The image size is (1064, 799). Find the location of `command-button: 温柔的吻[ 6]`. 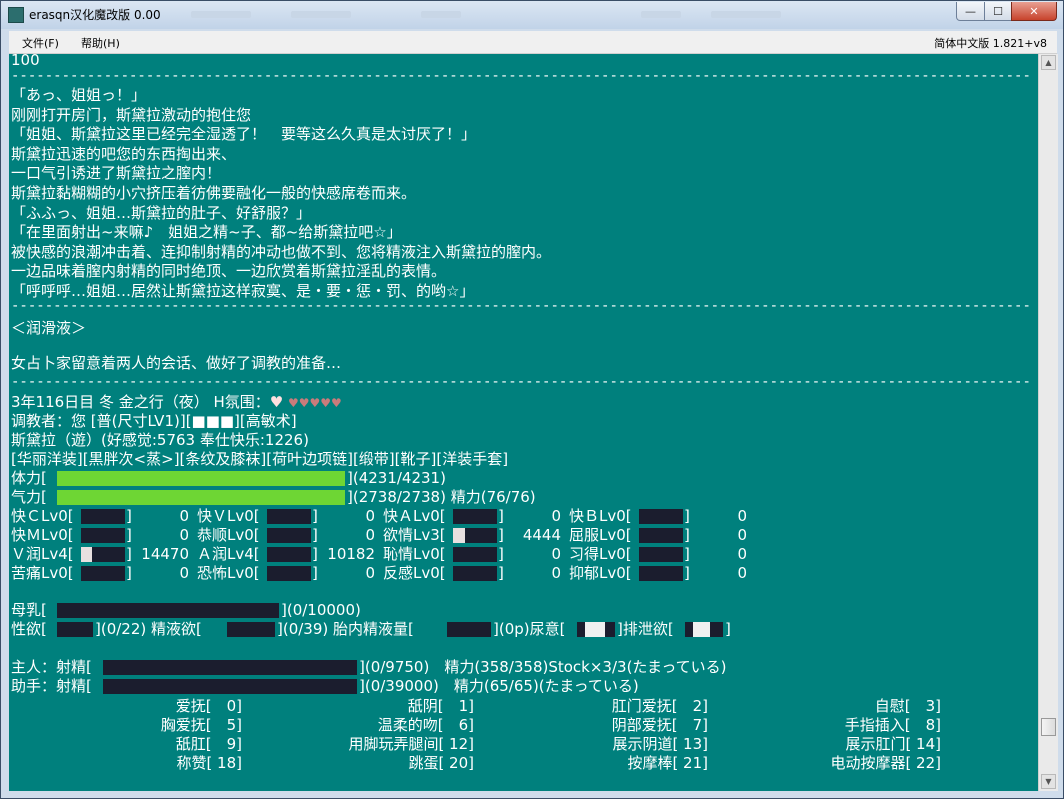

command-button: 温柔的吻[ 6] is located at coordinates (374, 725).